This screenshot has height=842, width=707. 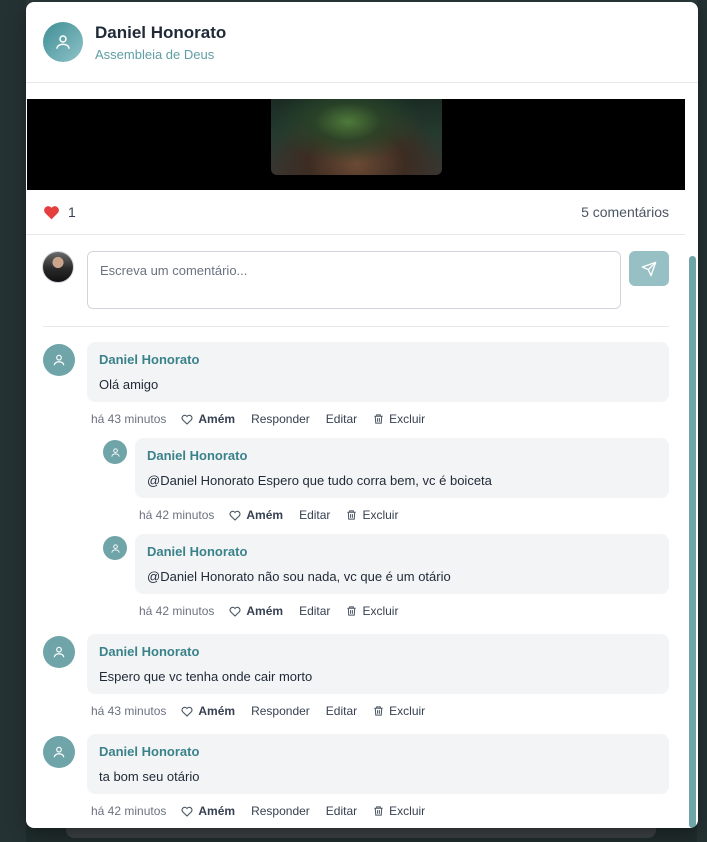 I want to click on post-church-name: Assembleia de Deus, so click(x=155, y=54).